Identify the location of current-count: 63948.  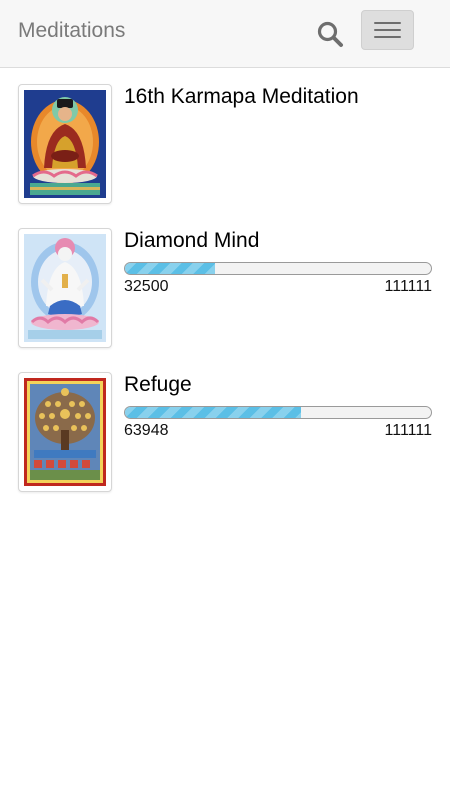
(146, 430).